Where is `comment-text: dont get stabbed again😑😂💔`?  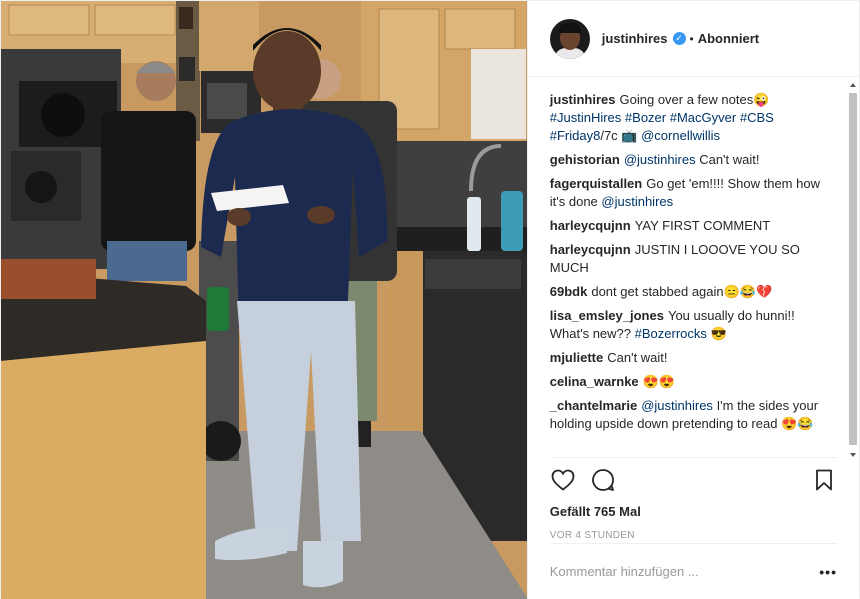 comment-text: dont get stabbed again😑😂💔 is located at coordinates (682, 291).